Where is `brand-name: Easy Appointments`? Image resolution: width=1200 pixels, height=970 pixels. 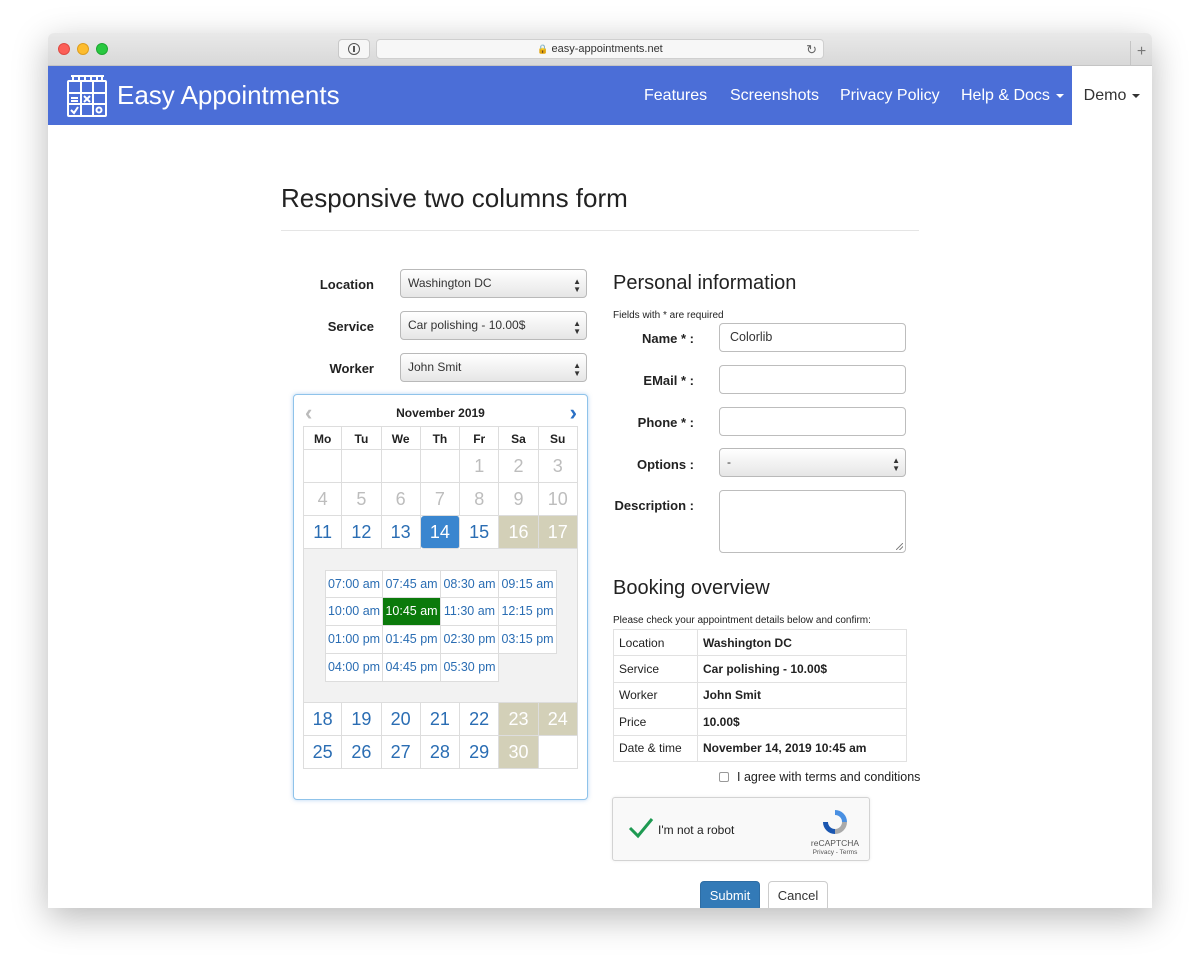
brand-name: Easy Appointments is located at coordinates (228, 95).